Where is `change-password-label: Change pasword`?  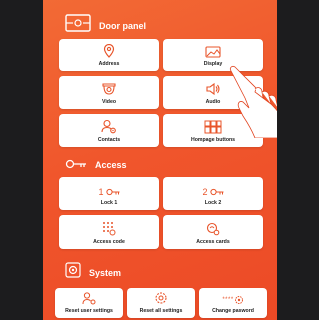
change-password-label: Change pasword is located at coordinates (233, 311).